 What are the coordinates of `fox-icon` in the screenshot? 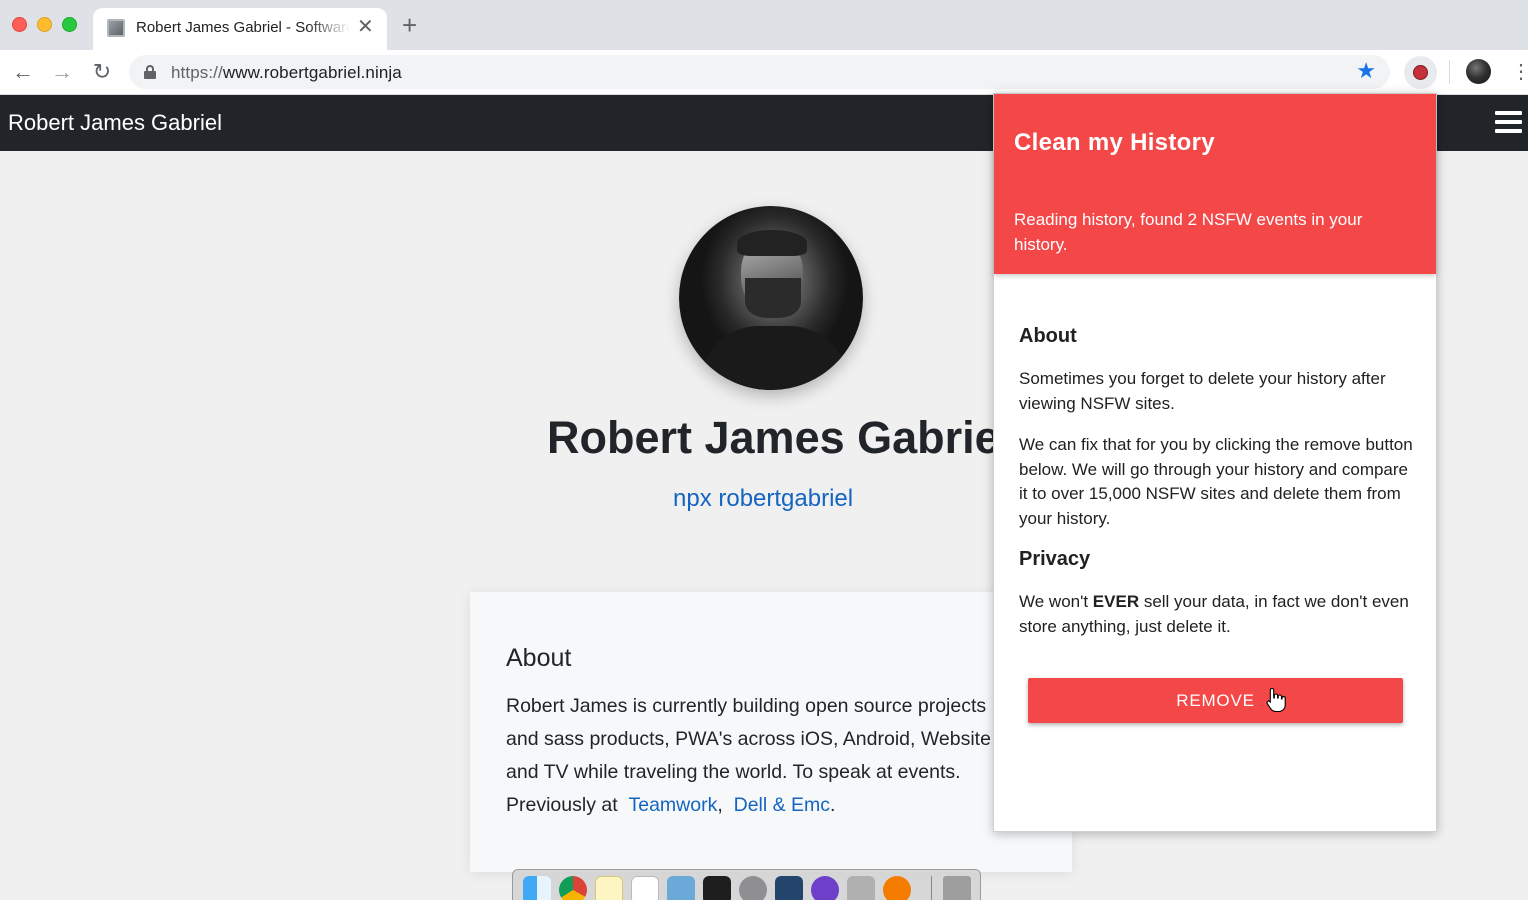 It's located at (897, 888).